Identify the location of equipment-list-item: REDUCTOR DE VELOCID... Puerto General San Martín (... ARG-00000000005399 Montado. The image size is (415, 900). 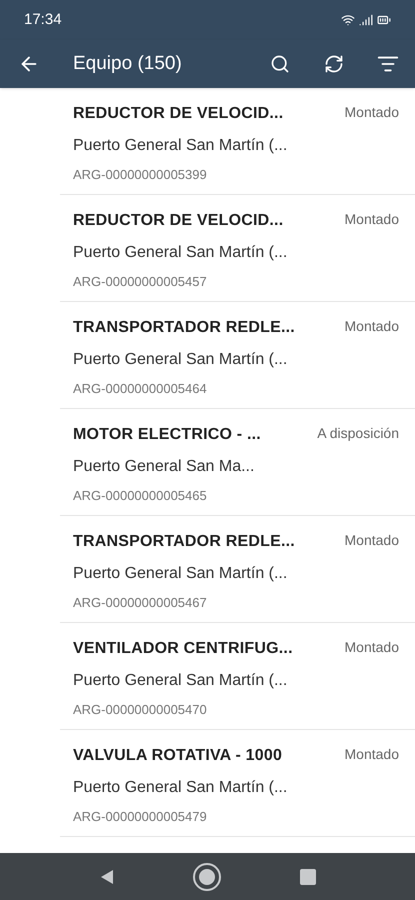
(237, 141).